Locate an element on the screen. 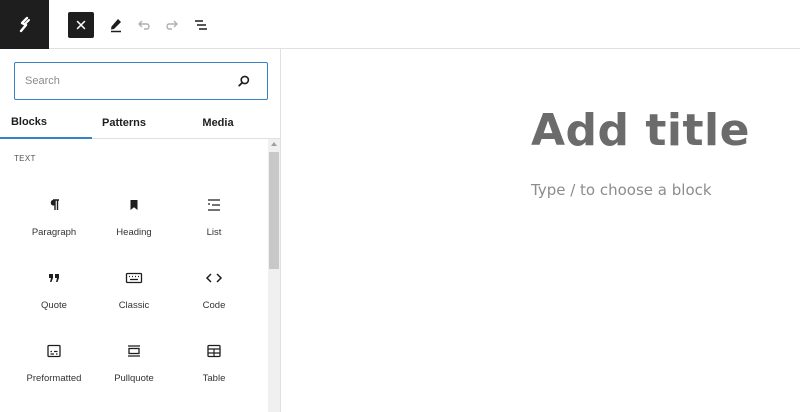  quote-icon is located at coordinates (54, 278).